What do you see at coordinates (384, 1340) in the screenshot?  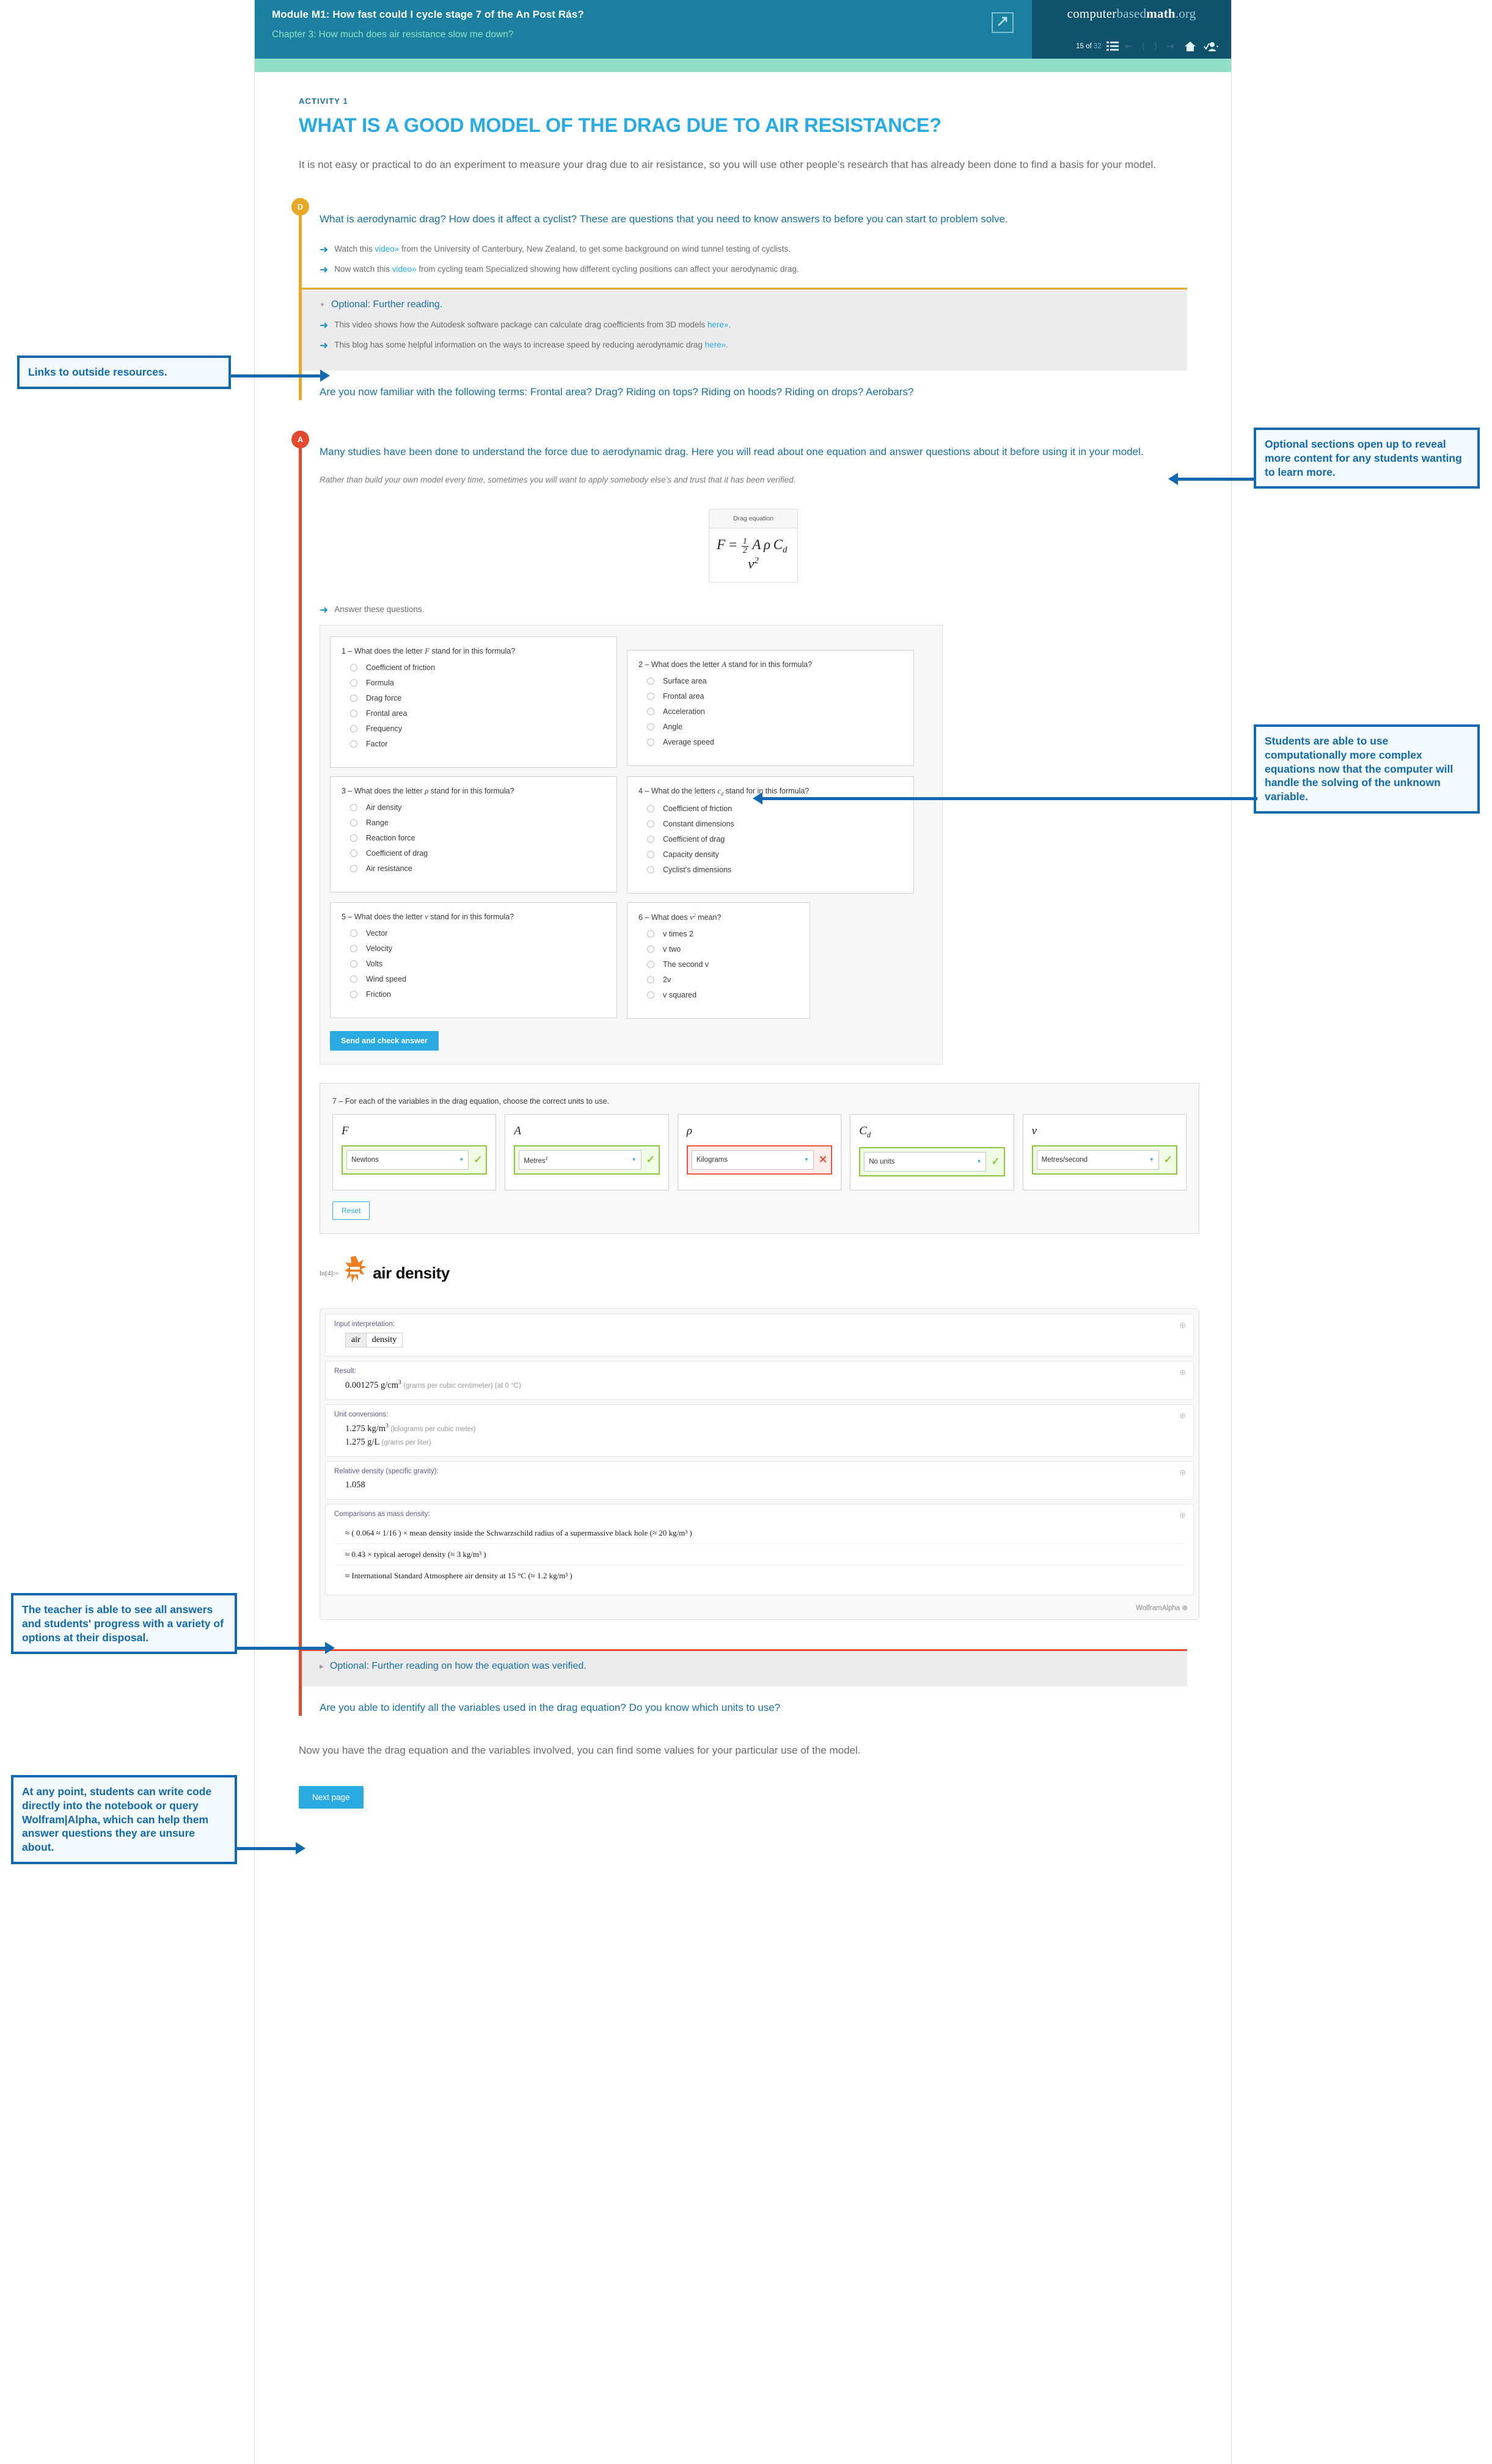 I see `chip-part-2: density` at bounding box center [384, 1340].